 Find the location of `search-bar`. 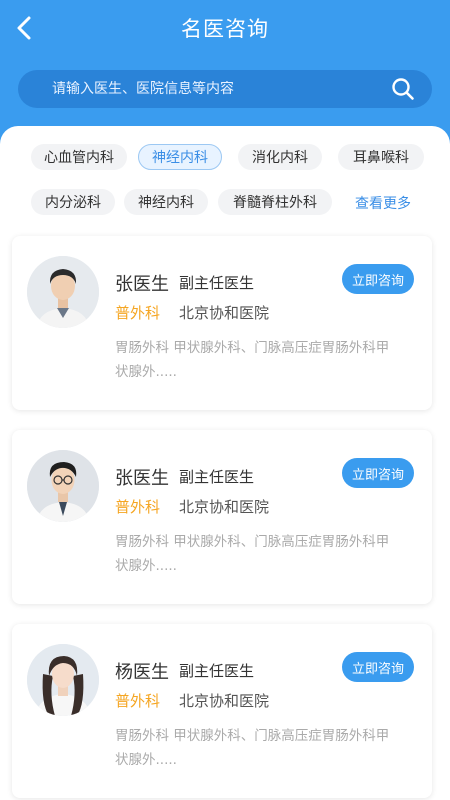

search-bar is located at coordinates (225, 89).